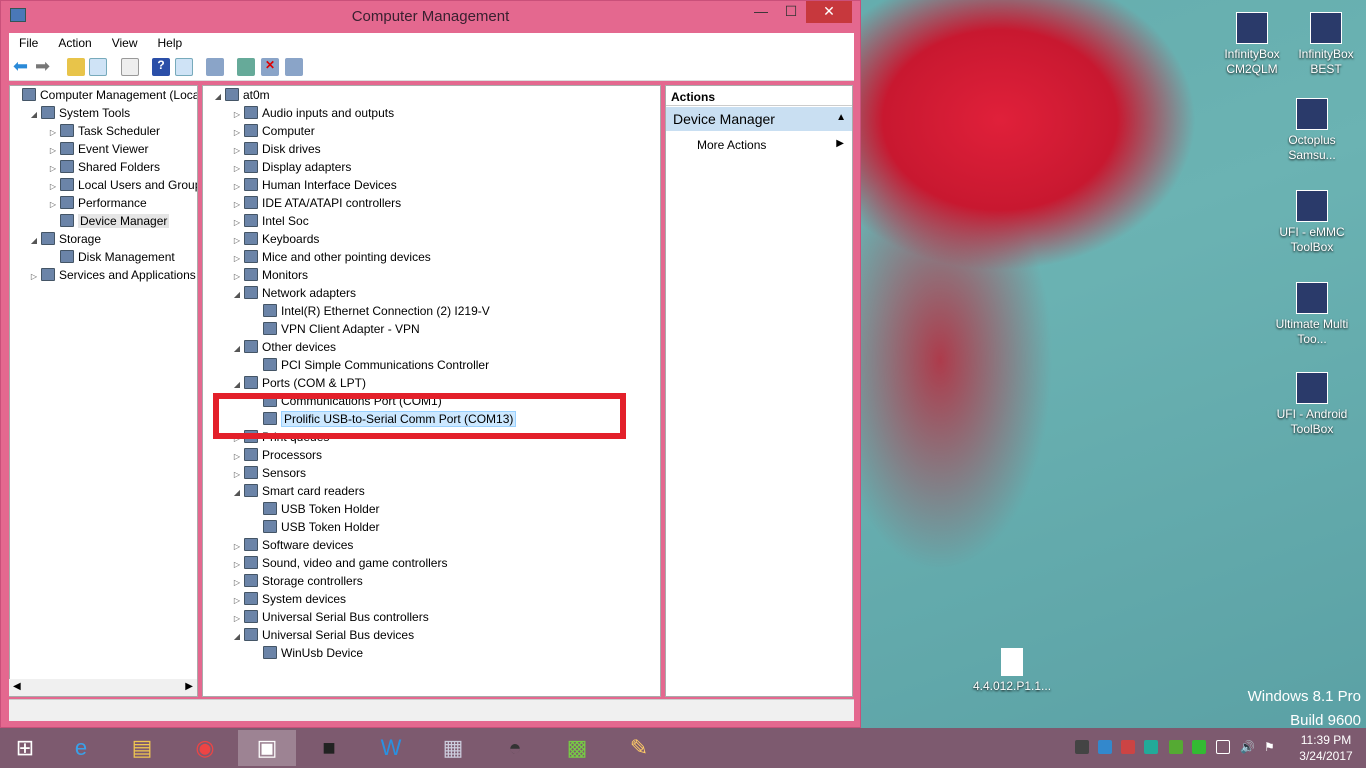 This screenshot has height=768, width=1366. What do you see at coordinates (1082, 747) in the screenshot?
I see `show-hidden-icon` at bounding box center [1082, 747].